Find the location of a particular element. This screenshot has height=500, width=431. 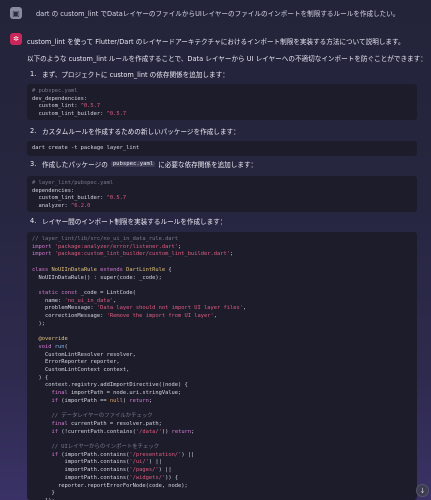

assistant-avatar-icon: ✲ is located at coordinates (16, 39).